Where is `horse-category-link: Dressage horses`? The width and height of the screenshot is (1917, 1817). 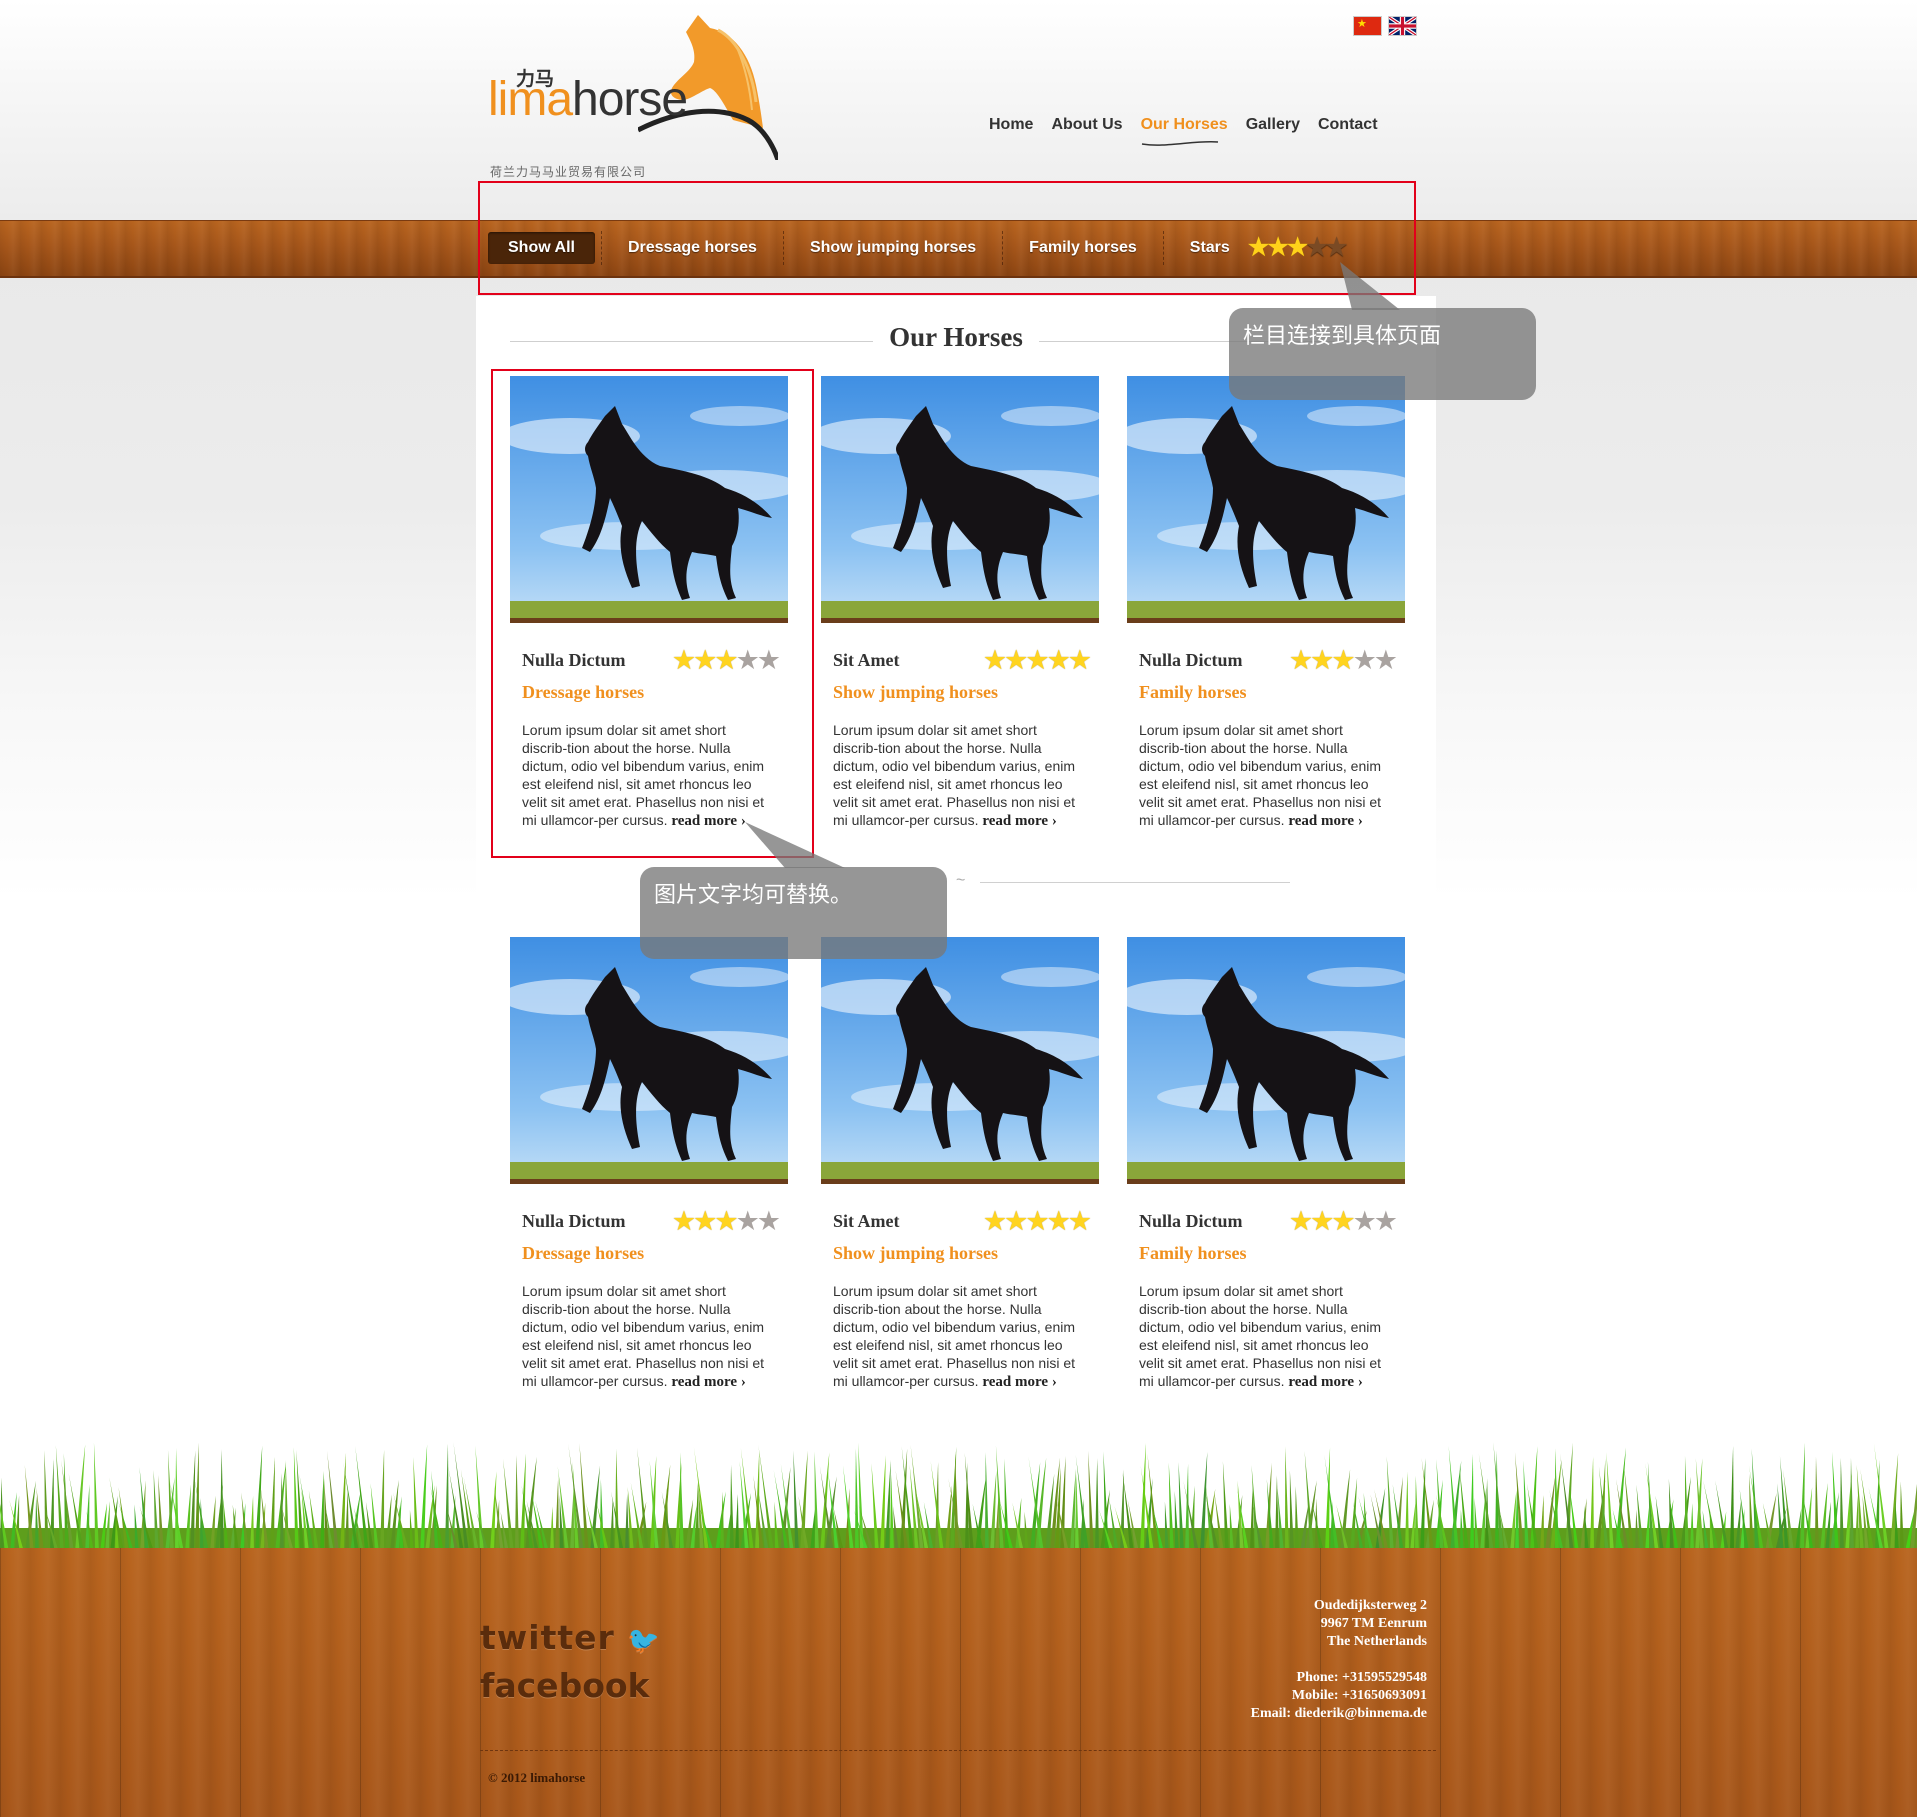
horse-category-link: Dressage horses is located at coordinates (650, 1253).